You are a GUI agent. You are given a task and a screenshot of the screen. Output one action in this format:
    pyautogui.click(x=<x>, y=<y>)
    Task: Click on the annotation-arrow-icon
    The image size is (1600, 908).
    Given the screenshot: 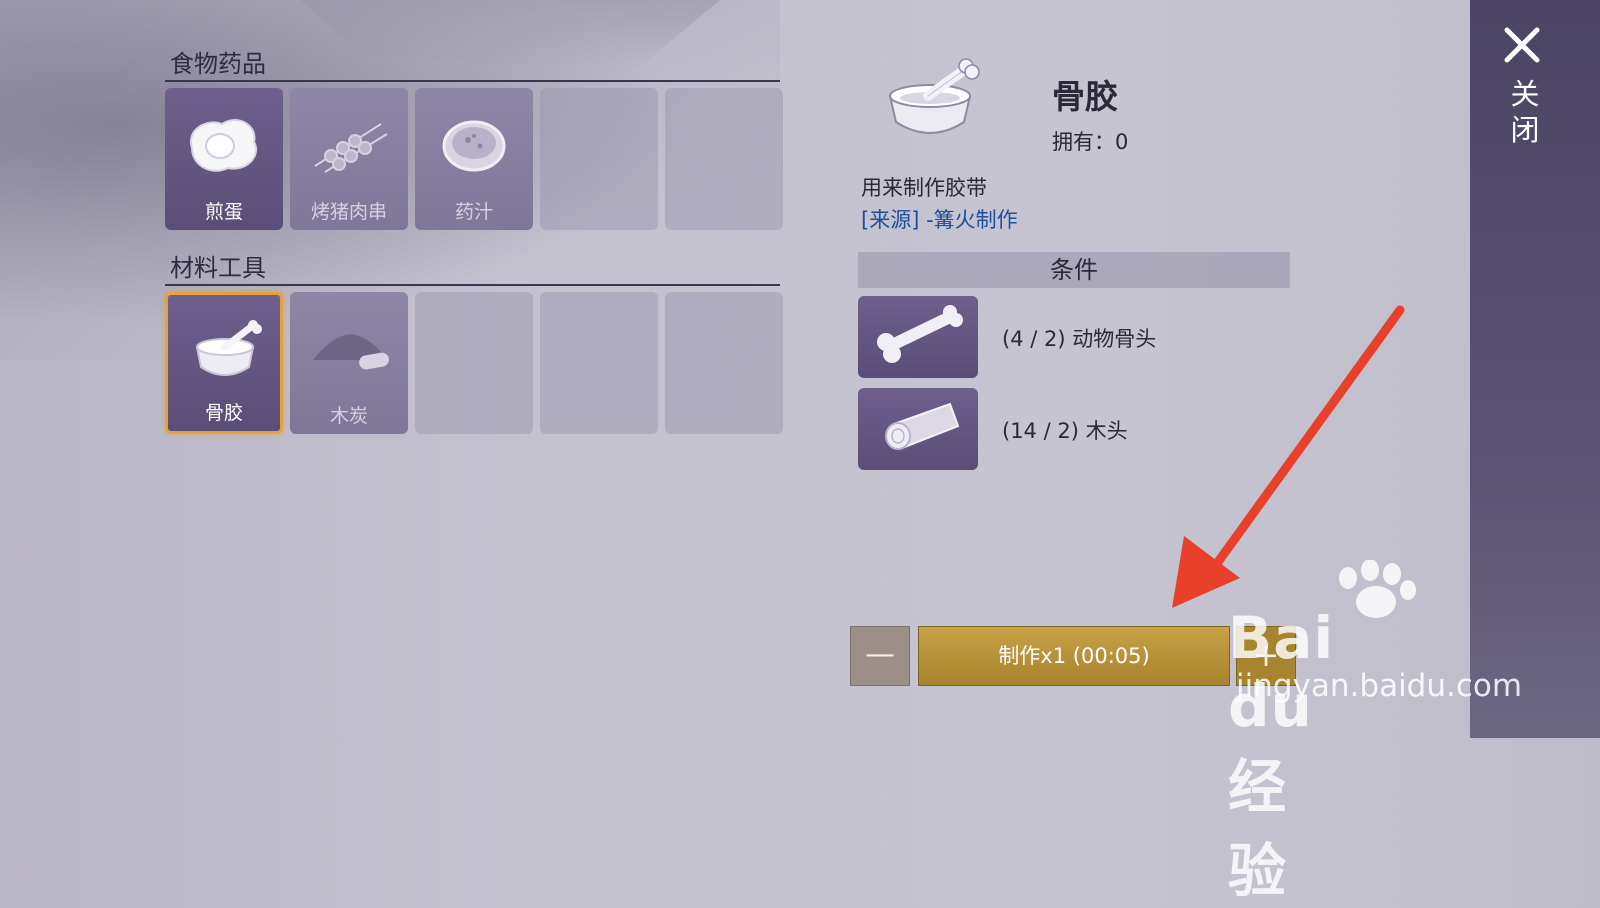 What is the action you would take?
    pyautogui.click(x=1288, y=456)
    